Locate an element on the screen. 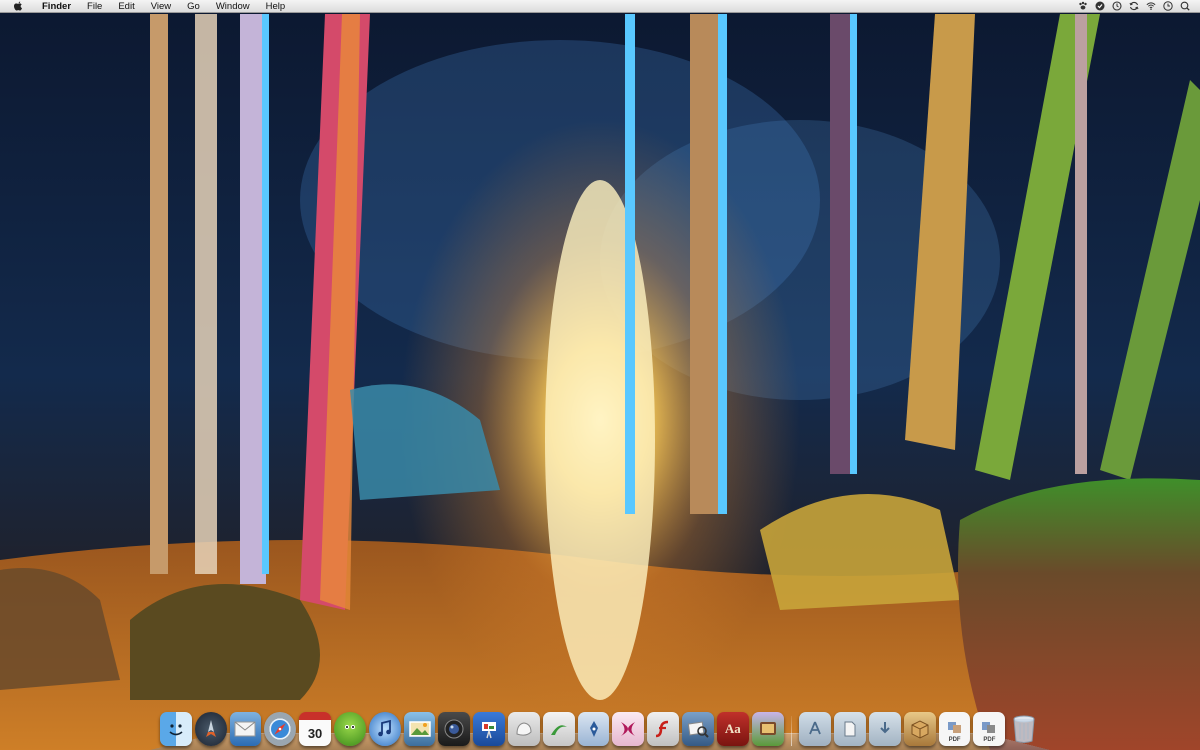  menu-extras is located at coordinates (1139, 6).